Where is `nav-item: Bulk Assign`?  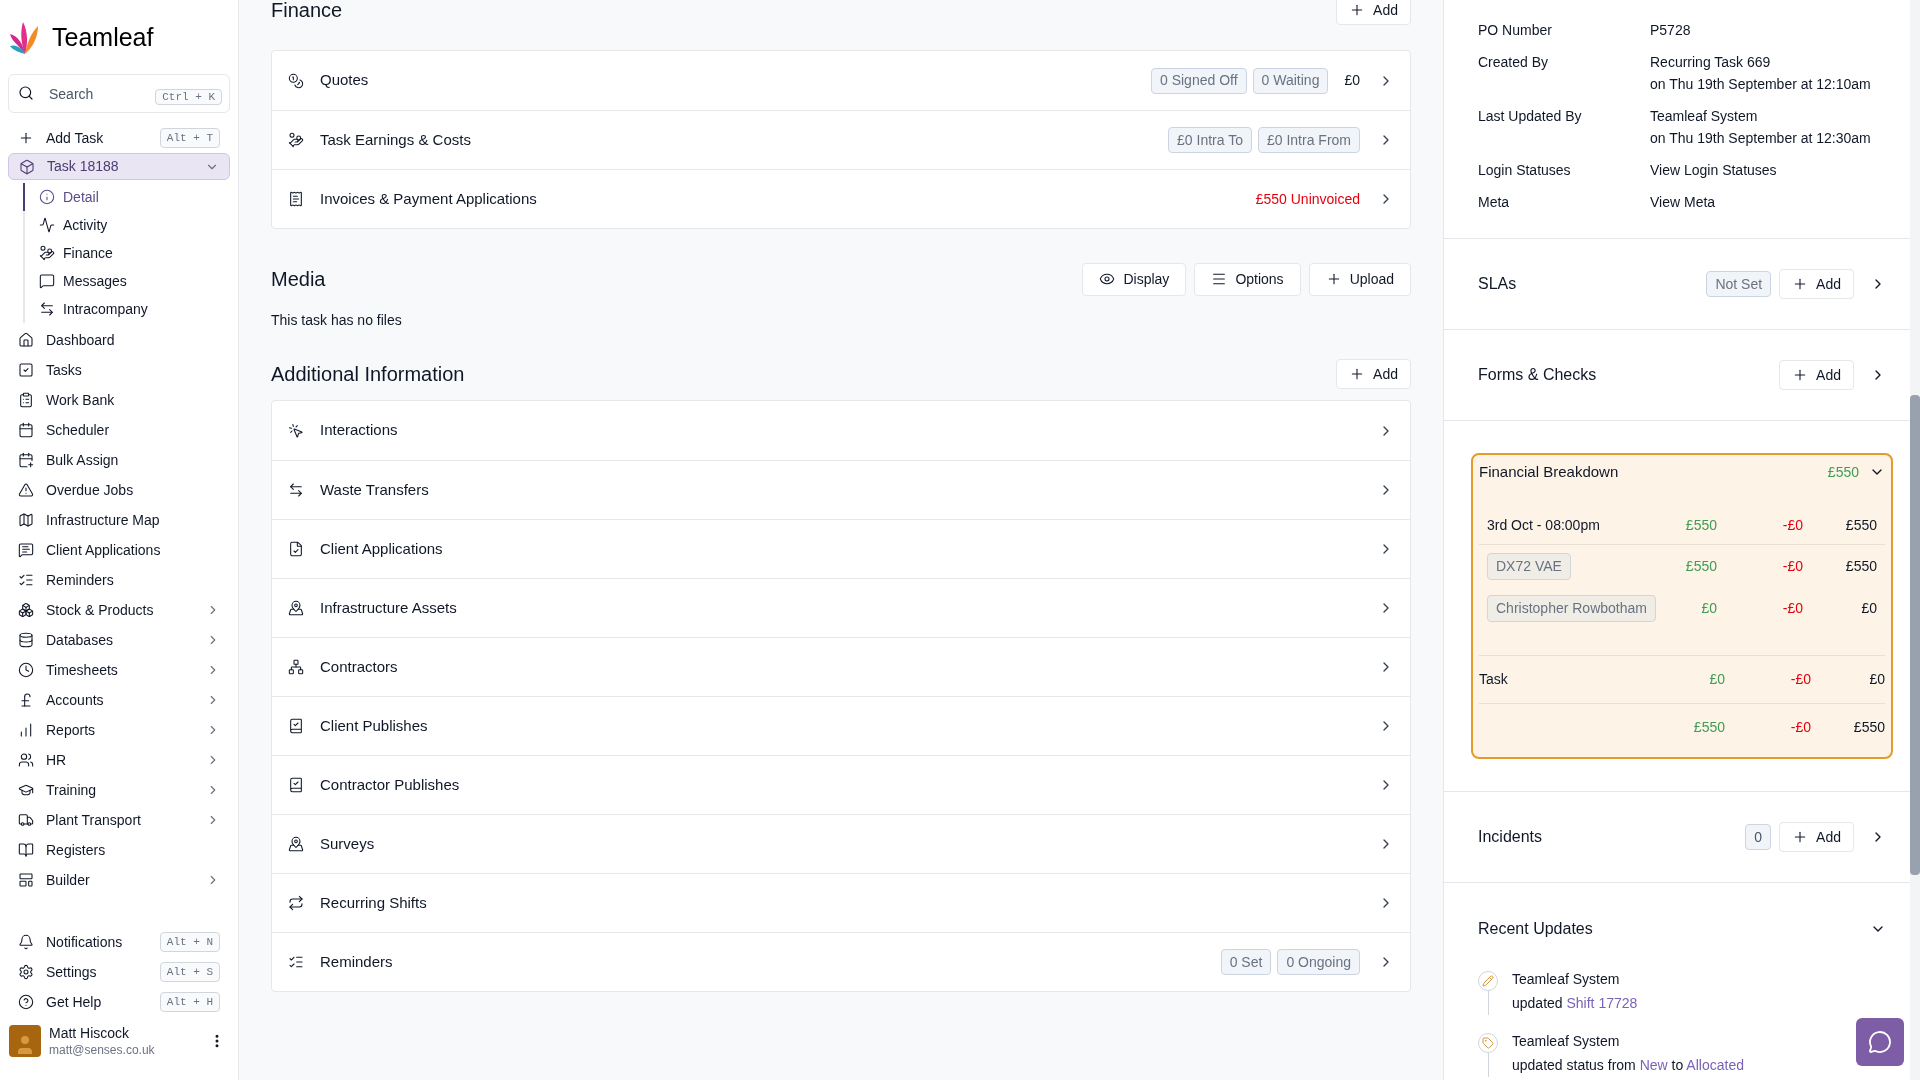
nav-item: Bulk Assign is located at coordinates (119, 460).